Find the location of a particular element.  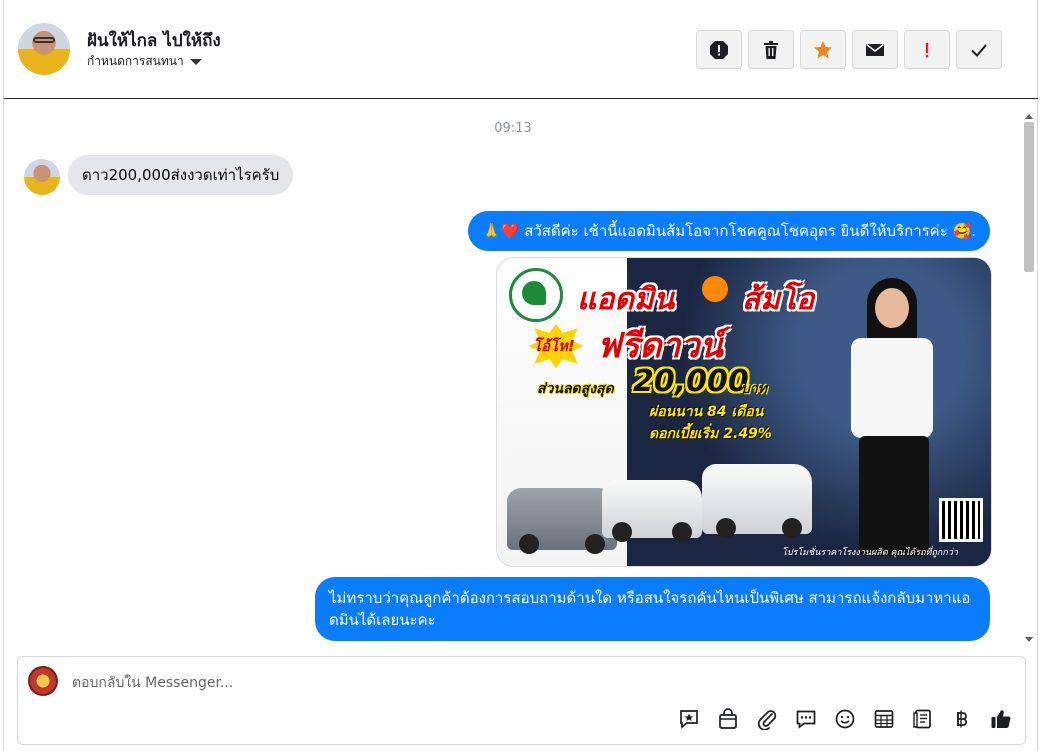

emoji-icon is located at coordinates (845, 719).